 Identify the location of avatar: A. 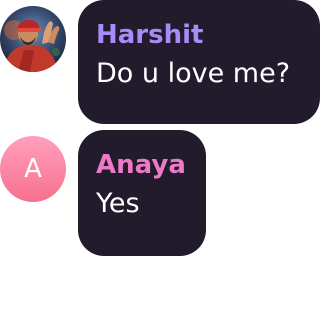
(33, 169).